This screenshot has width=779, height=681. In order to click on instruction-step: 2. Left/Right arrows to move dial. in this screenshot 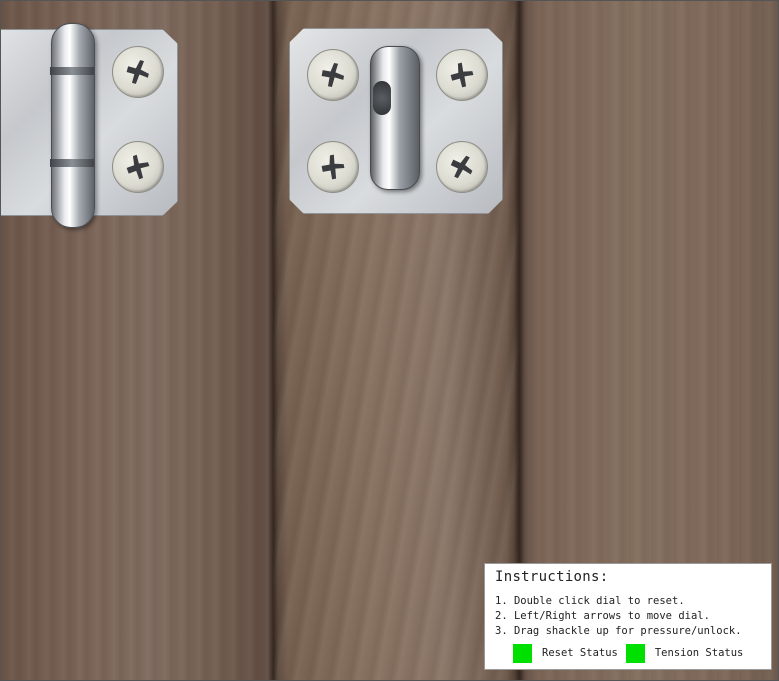, I will do `click(602, 616)`.